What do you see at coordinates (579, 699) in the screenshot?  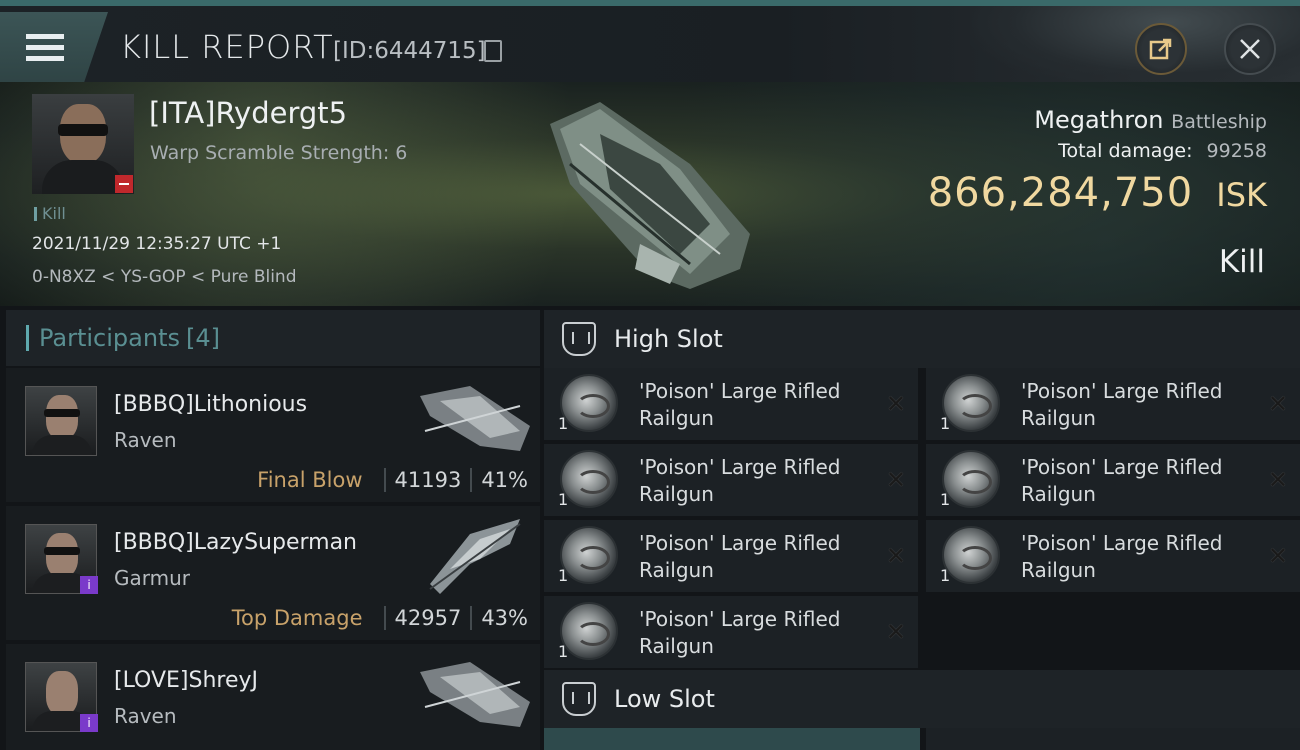 I see `low-slot-icon` at bounding box center [579, 699].